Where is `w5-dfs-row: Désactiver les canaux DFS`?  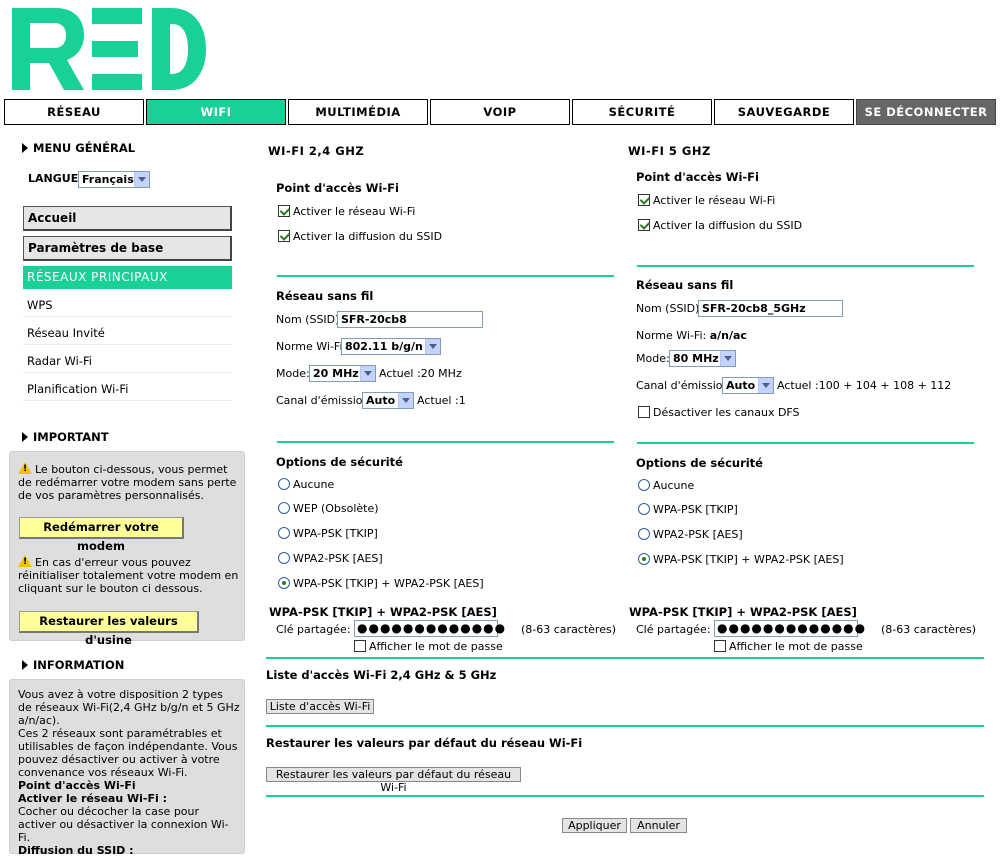 w5-dfs-row: Désactiver les canaux DFS is located at coordinates (719, 412).